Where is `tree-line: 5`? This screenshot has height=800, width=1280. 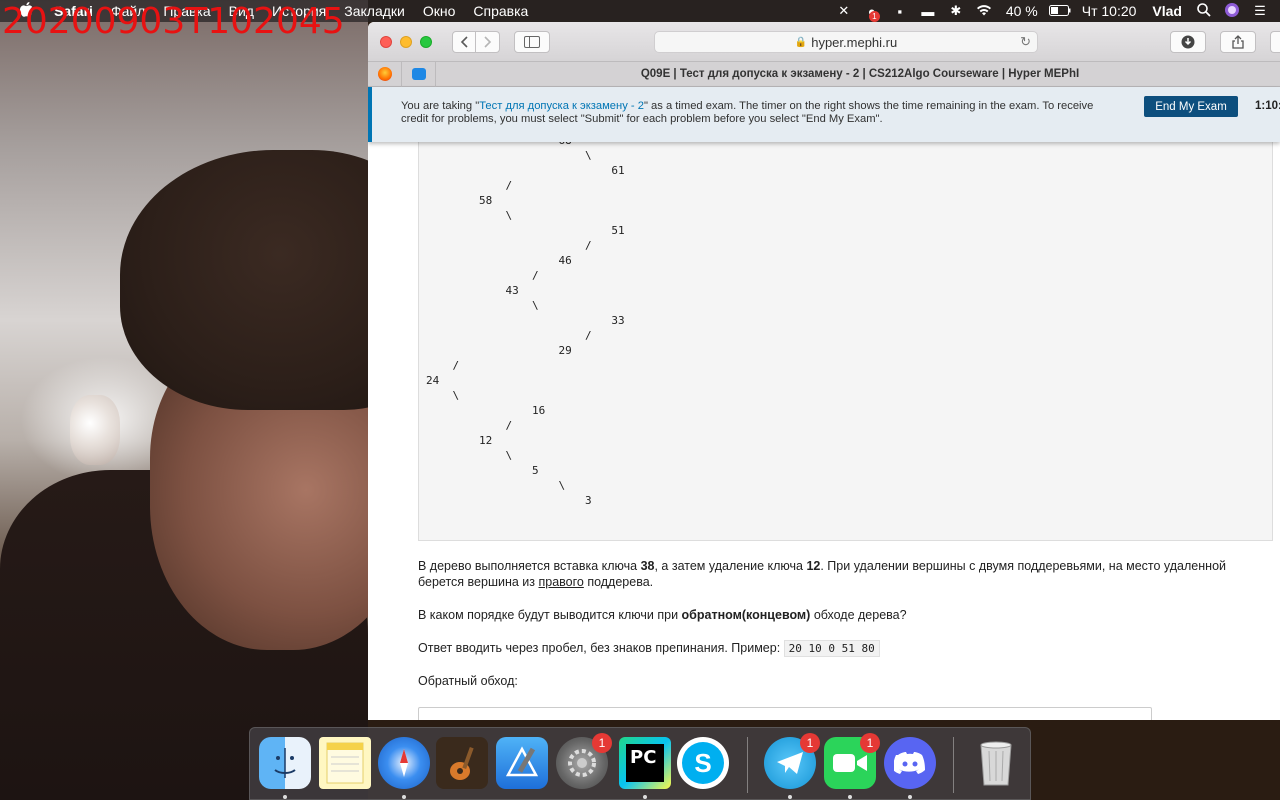
tree-line: 5 is located at coordinates (482, 470).